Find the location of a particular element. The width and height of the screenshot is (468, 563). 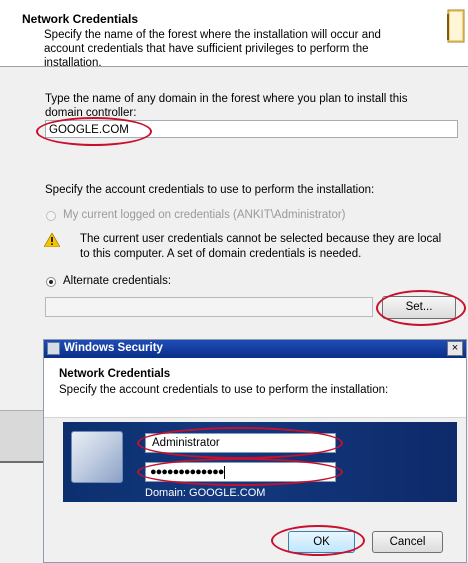

alternate-credentials-field is located at coordinates (209, 307).